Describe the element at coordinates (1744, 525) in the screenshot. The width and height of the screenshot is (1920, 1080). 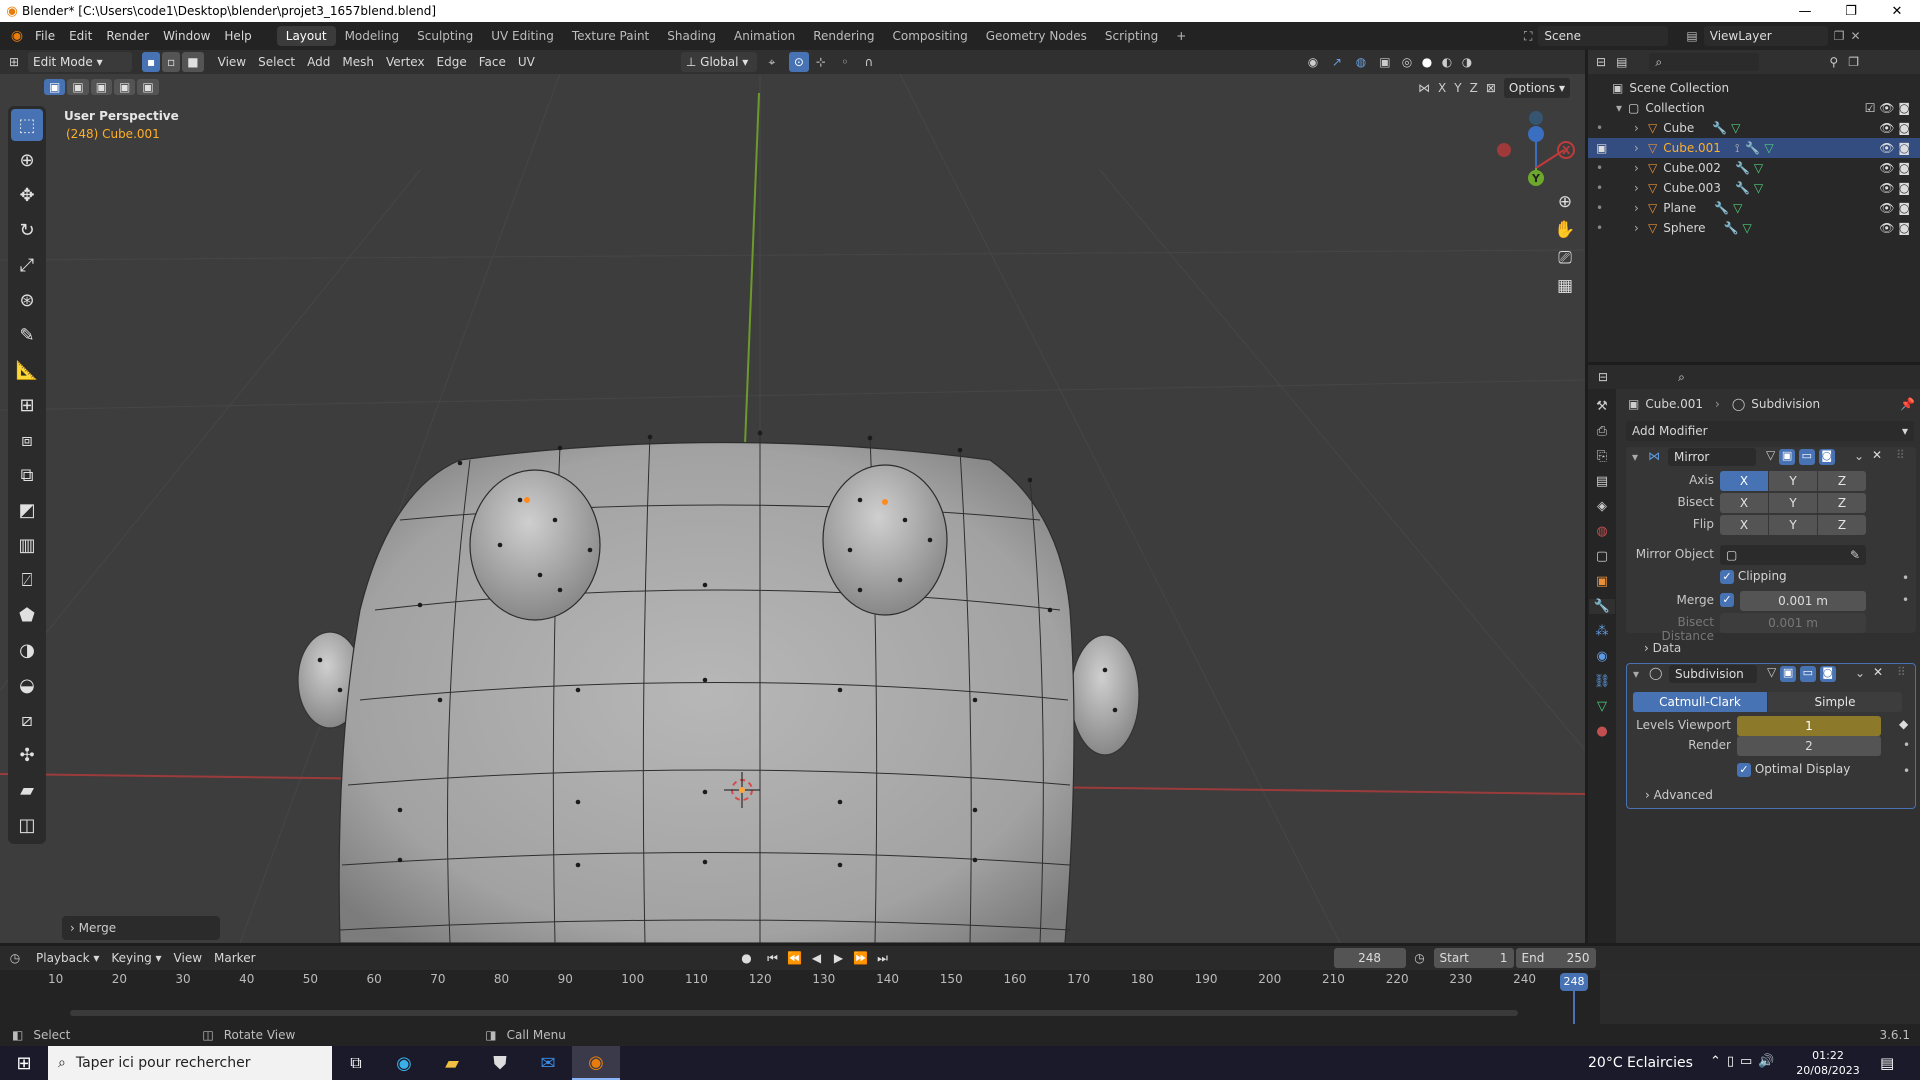
I see `flip-x-toggle: X` at that location.